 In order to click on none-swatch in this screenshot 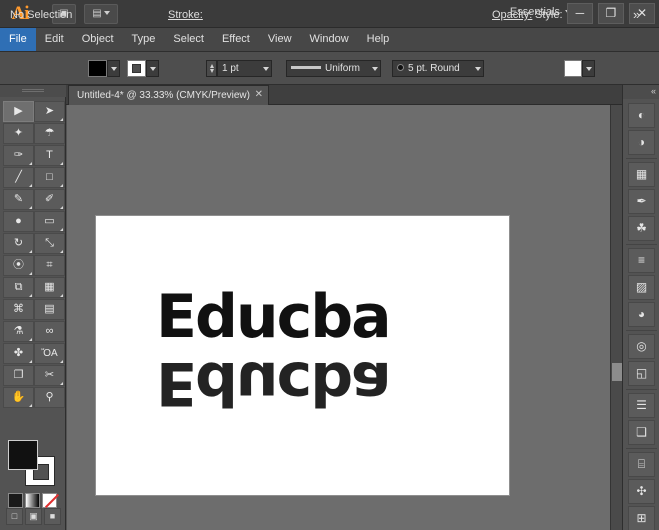, I will do `click(51, 501)`.